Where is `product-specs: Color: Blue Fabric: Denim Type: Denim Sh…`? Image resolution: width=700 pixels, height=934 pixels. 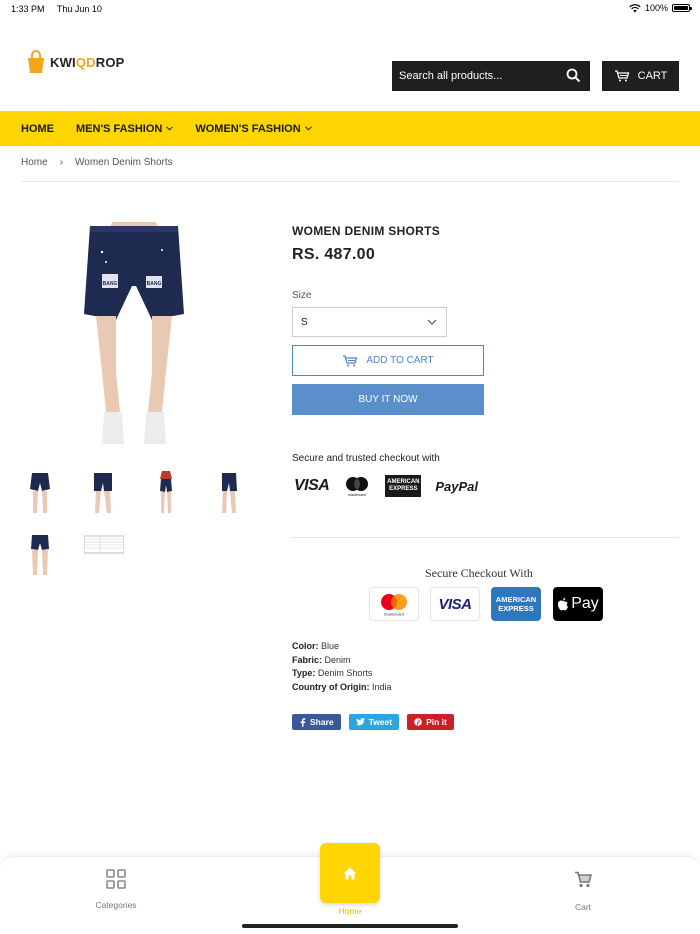 product-specs: Color: Blue Fabric: Denim Type: Denim Sh… is located at coordinates (342, 667).